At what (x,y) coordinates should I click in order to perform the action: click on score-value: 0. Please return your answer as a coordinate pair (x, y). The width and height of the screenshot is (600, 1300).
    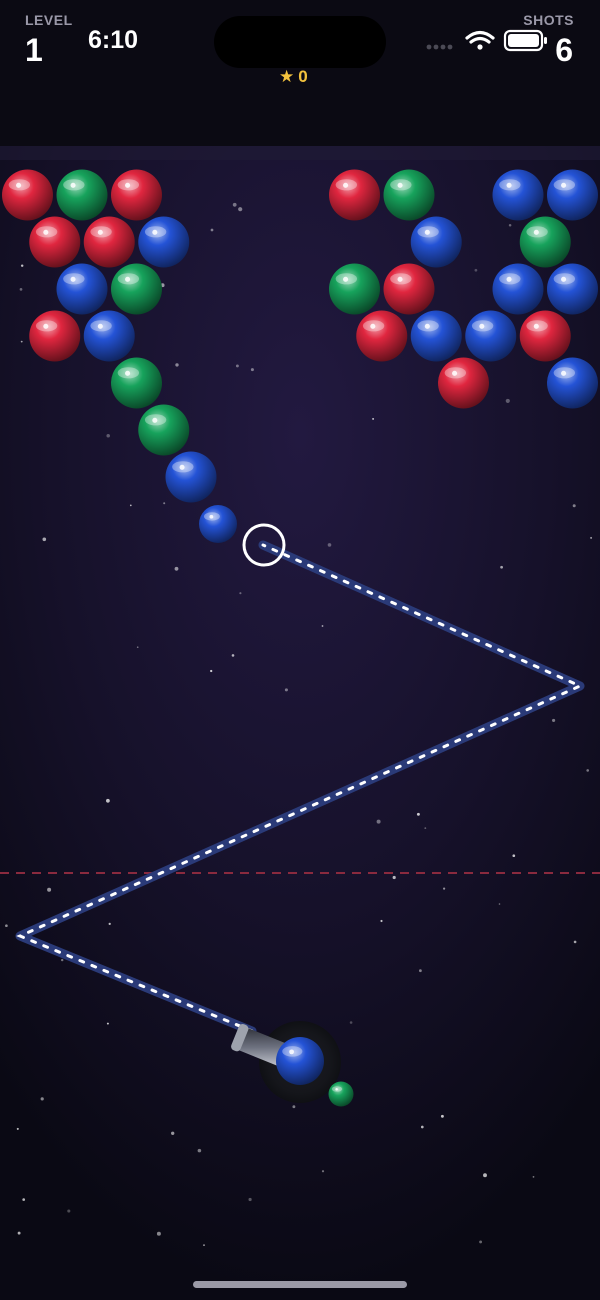
    Looking at the image, I should click on (303, 76).